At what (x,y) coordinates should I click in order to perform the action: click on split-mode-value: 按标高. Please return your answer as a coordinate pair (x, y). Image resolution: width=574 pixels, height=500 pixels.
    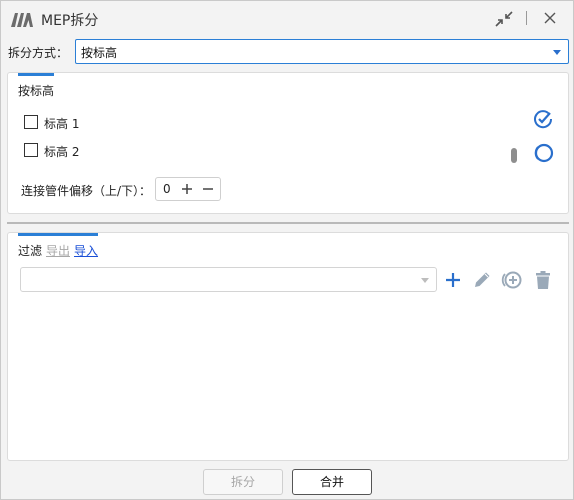
    Looking at the image, I should click on (99, 53).